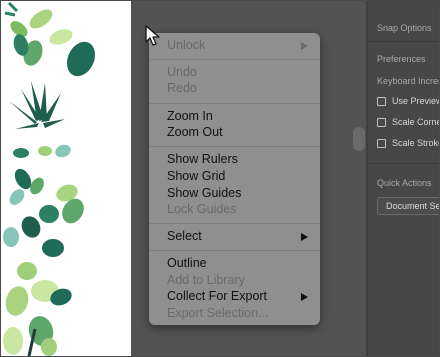 This screenshot has height=357, width=440. Describe the element at coordinates (404, 28) in the screenshot. I see `snap-options-heading: Snap Options` at that location.